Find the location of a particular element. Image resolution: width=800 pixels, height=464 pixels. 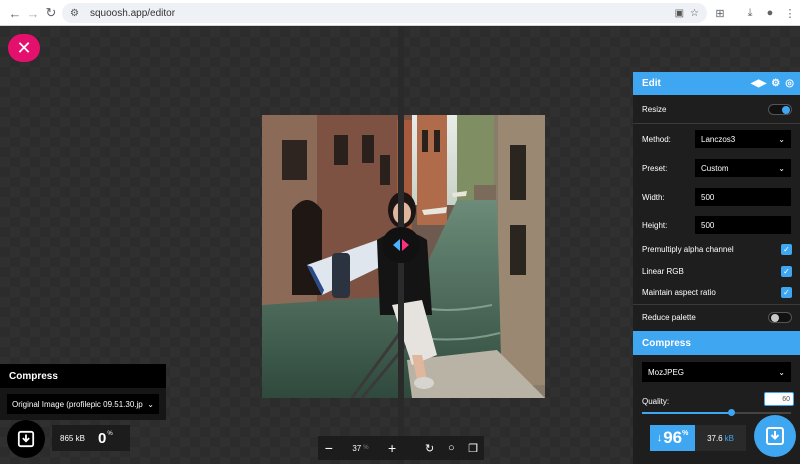

circle-icon: ○ is located at coordinates (451, 448).